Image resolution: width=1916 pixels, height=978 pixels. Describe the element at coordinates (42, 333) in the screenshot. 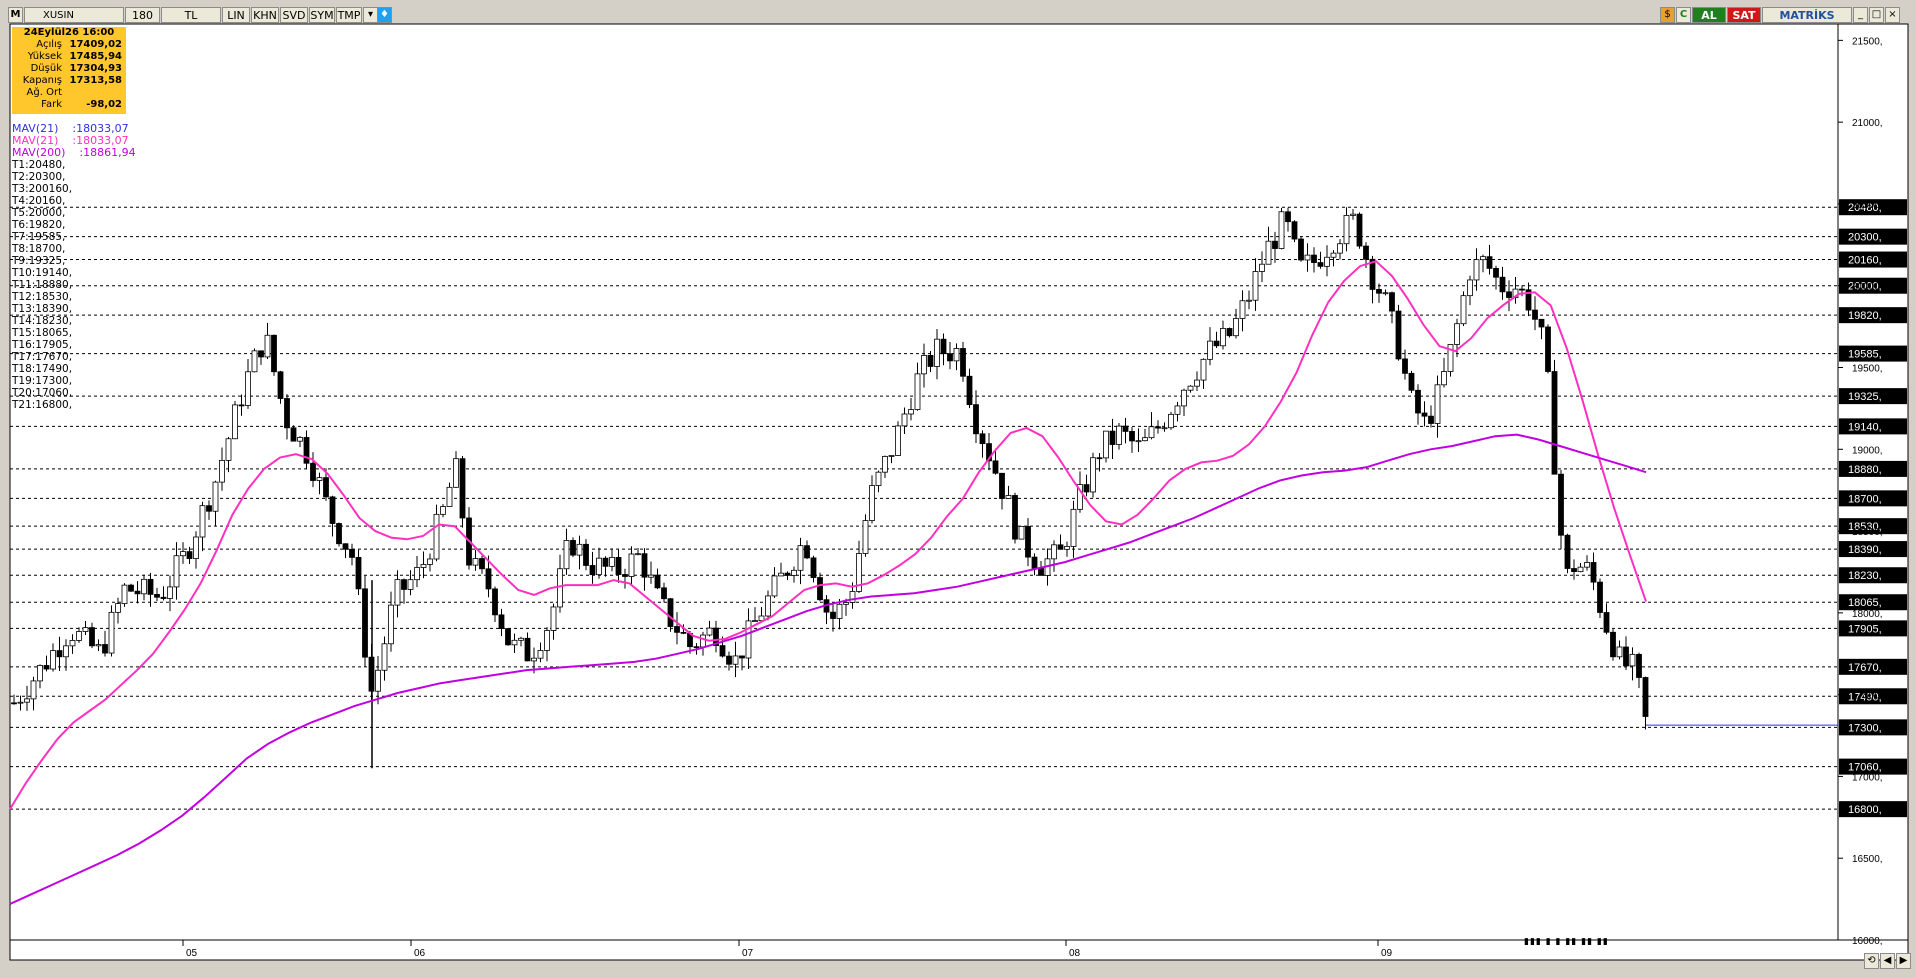

I see `trend-label: T15:18065,` at that location.